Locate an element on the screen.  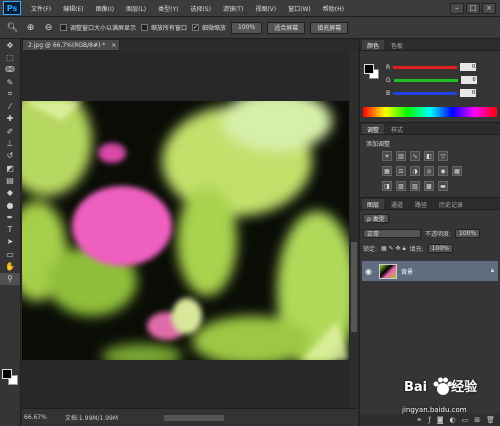
menu-type: 类型(Y) is located at coordinates (168, 8).